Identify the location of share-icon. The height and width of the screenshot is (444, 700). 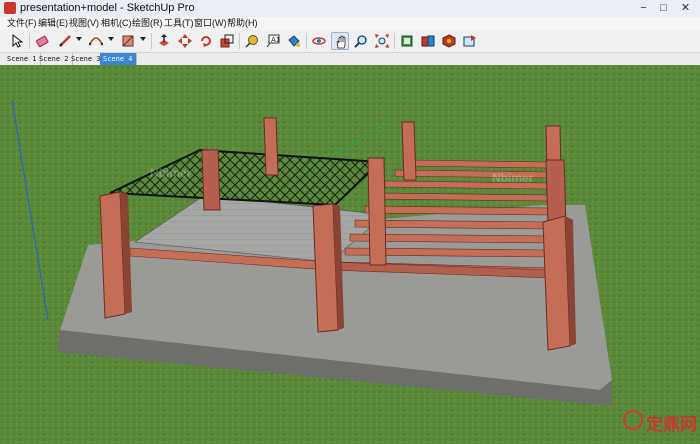
(469, 41).